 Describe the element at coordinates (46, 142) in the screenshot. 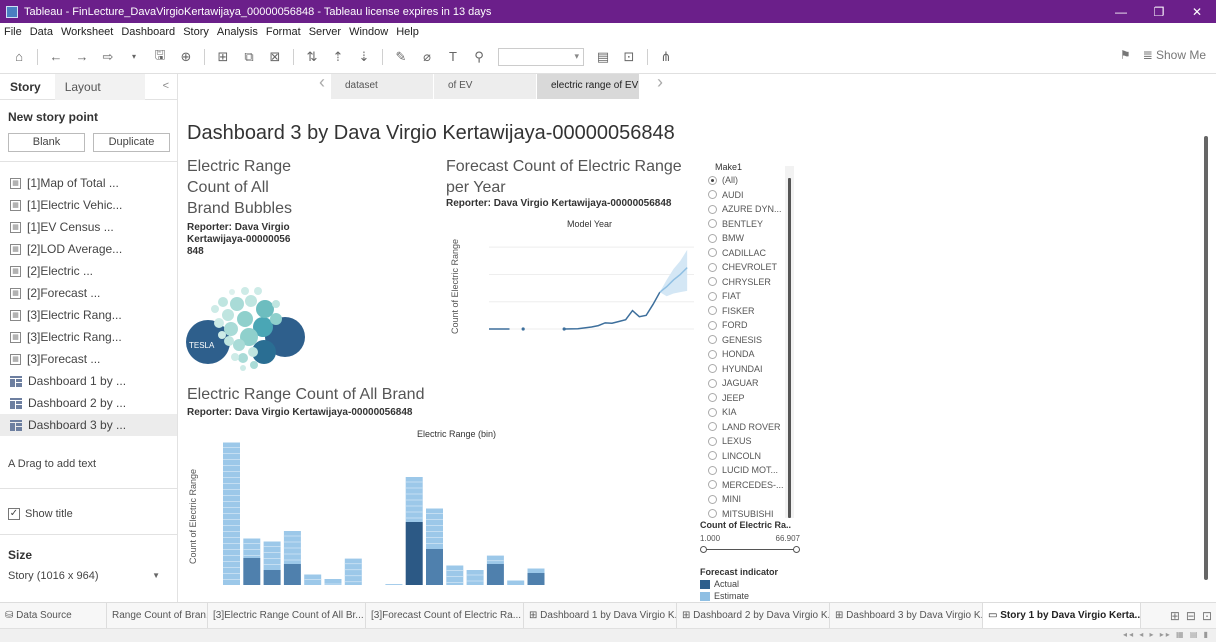

I see `blank-button: Blank` at that location.